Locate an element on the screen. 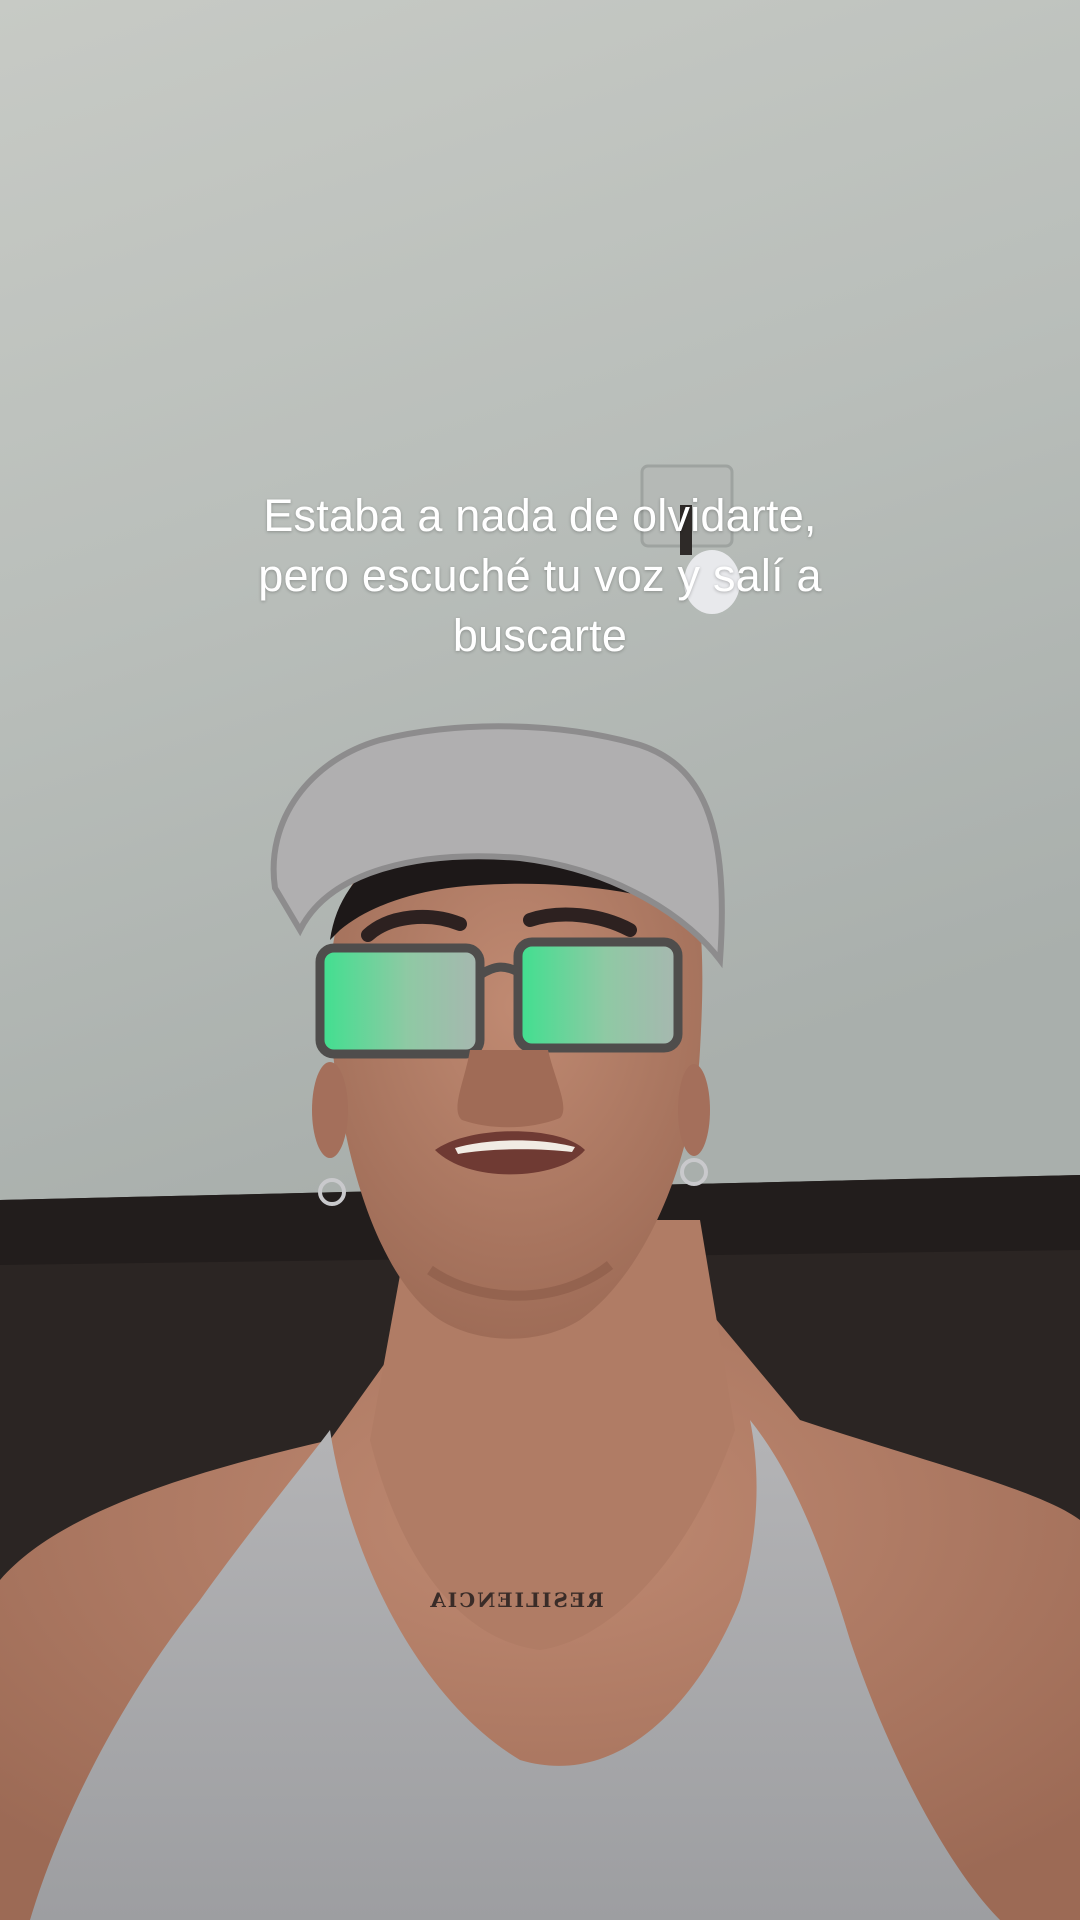  caption-line-3: buscarte is located at coordinates (540, 635).